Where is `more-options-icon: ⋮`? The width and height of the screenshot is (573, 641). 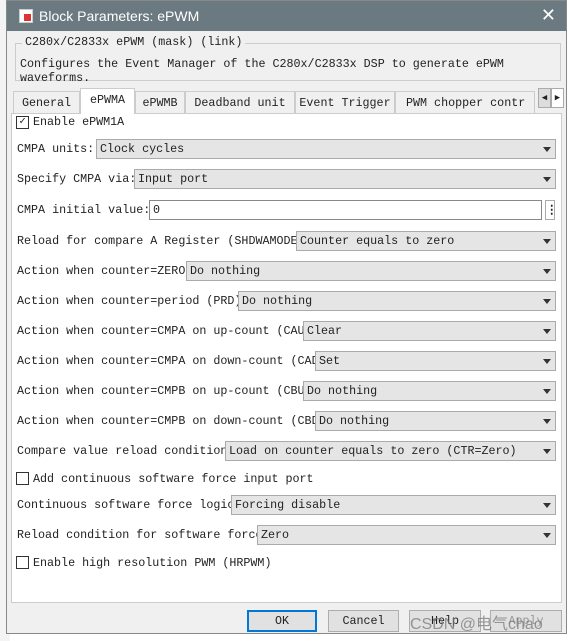 more-options-icon: ⋮ is located at coordinates (551, 210).